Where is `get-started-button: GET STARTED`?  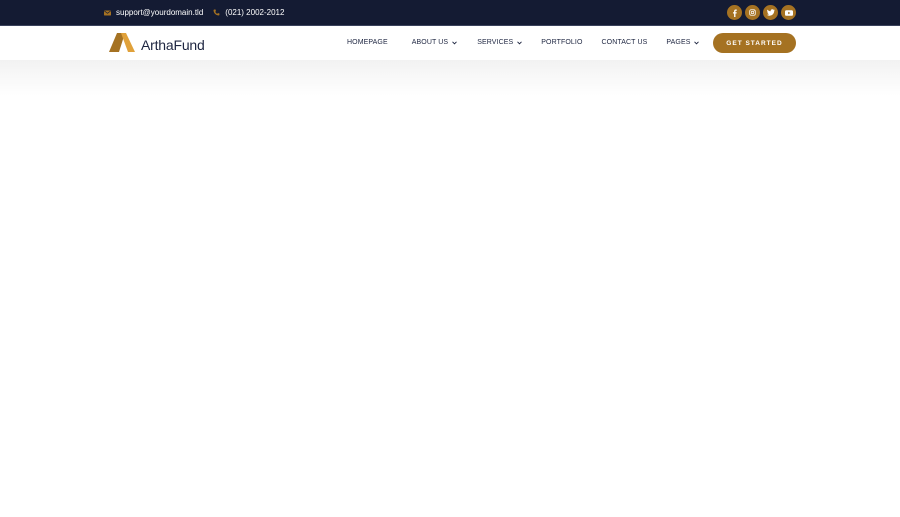
get-started-button: GET STARTED is located at coordinates (754, 43).